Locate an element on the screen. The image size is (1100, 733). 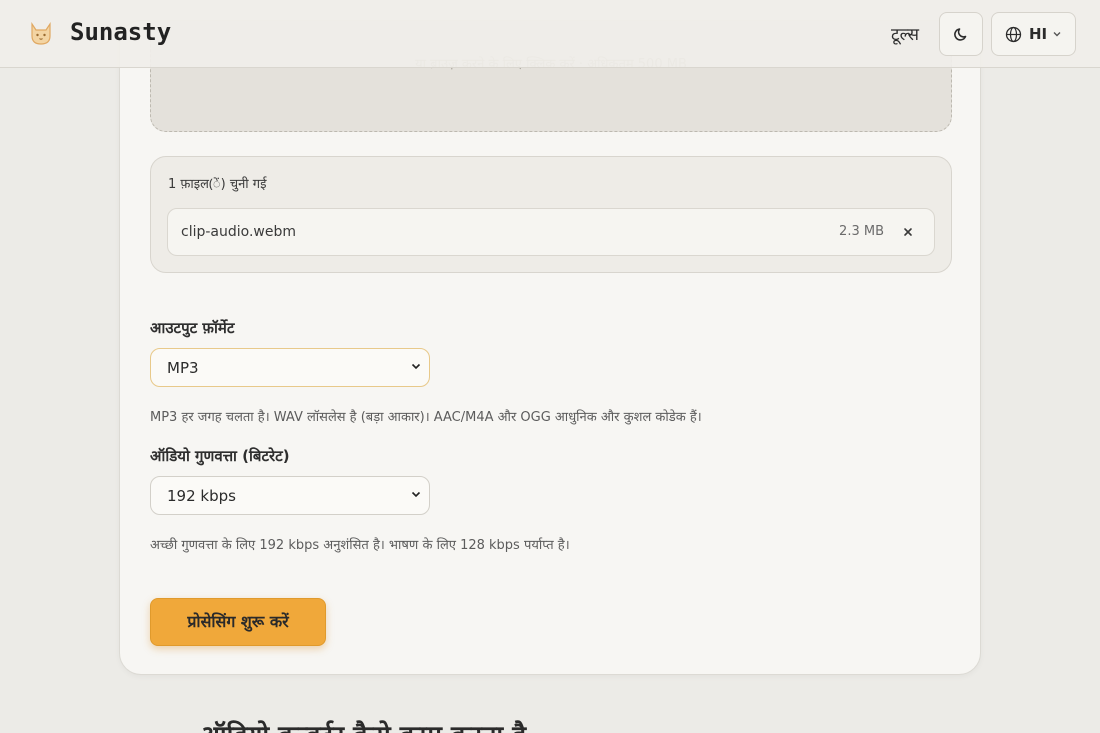
brand-name: Sunasty is located at coordinates (120, 32).